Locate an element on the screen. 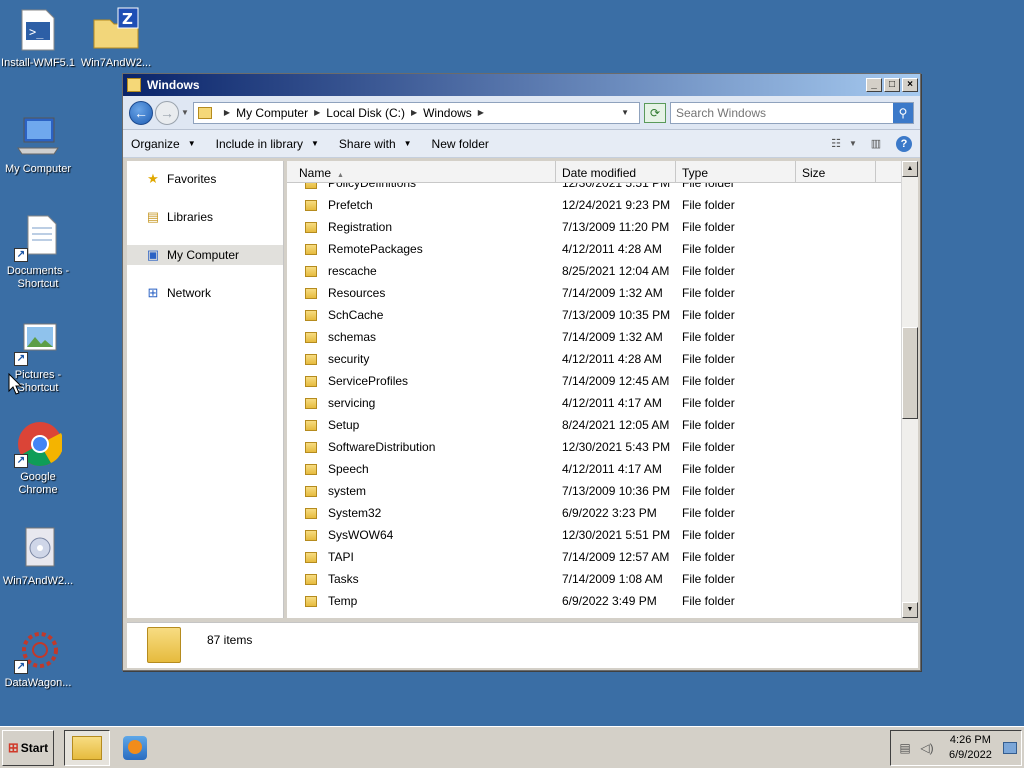 Image resolution: width=1024 pixels, height=768 pixels. column-header-size: Size is located at coordinates (836, 171).